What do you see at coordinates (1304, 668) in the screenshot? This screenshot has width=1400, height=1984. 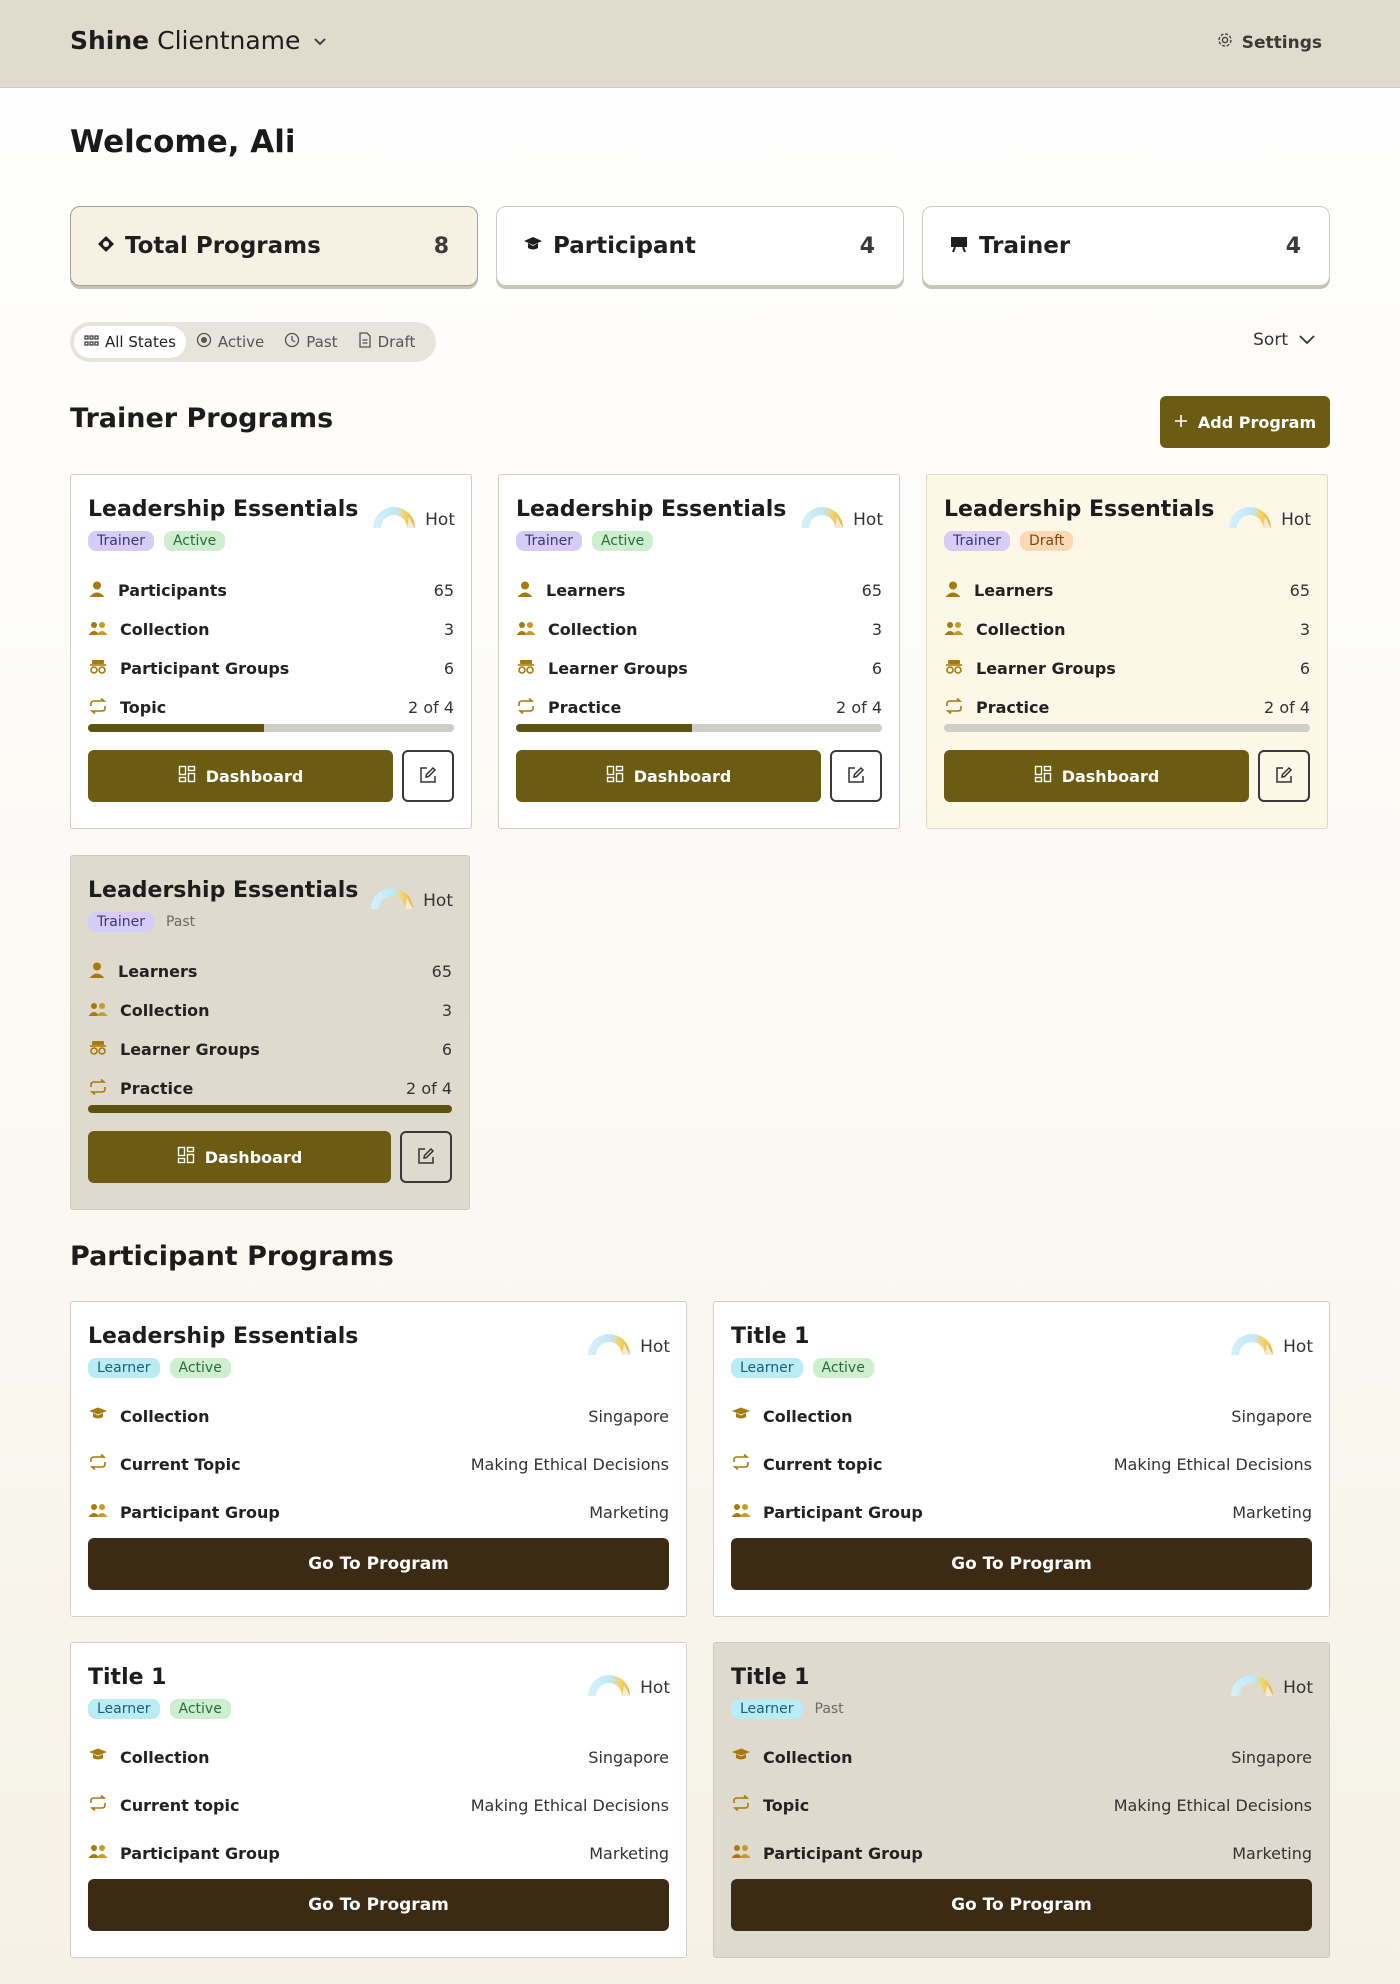 I see `row-value: 6` at bounding box center [1304, 668].